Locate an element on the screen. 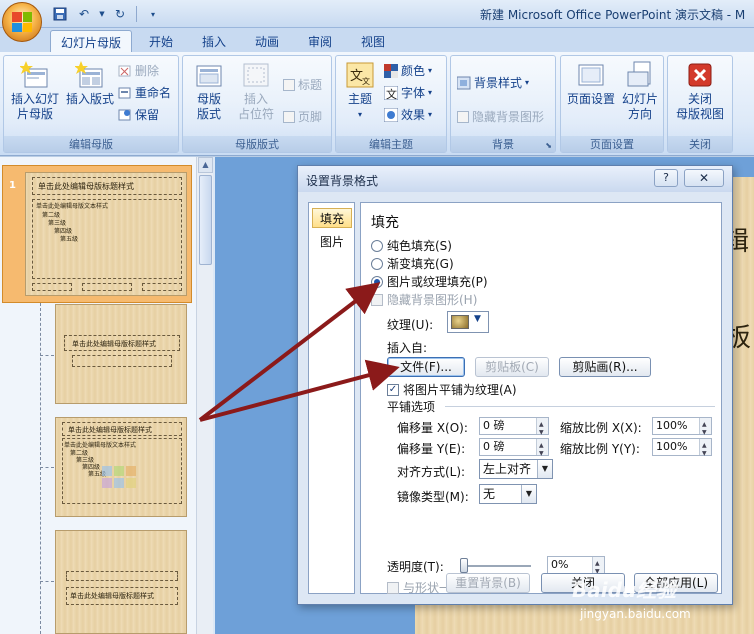 The image size is (754, 634). tab-review: 审阅 is located at coordinates (320, 41).